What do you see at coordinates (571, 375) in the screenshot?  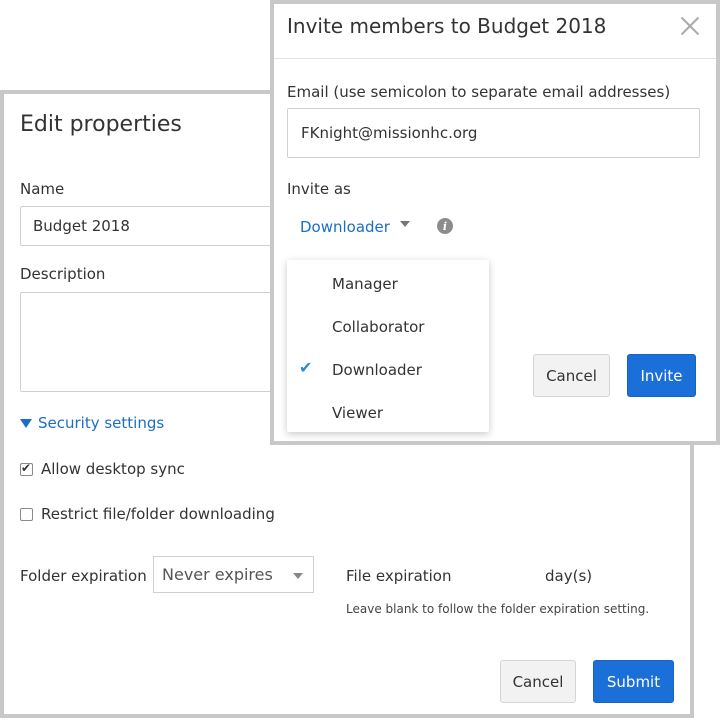 I see `invite-cancel-button: Cancel` at bounding box center [571, 375].